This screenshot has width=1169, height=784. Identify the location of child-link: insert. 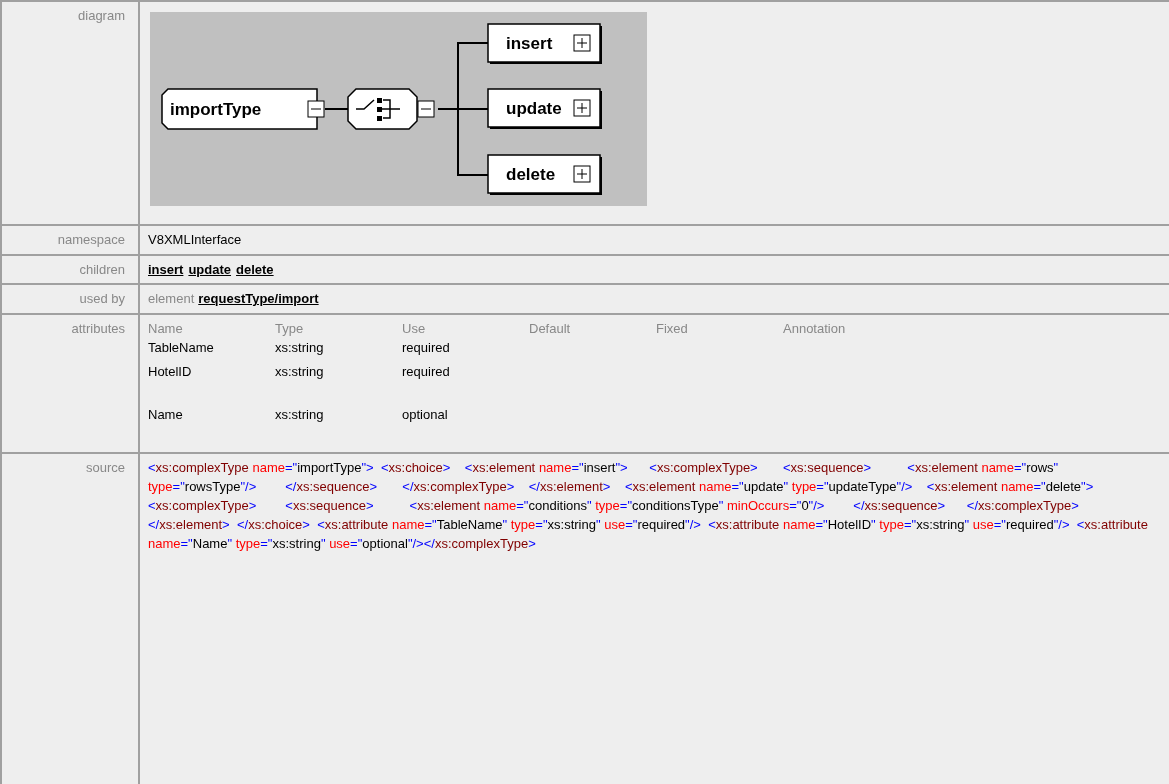
(166, 269).